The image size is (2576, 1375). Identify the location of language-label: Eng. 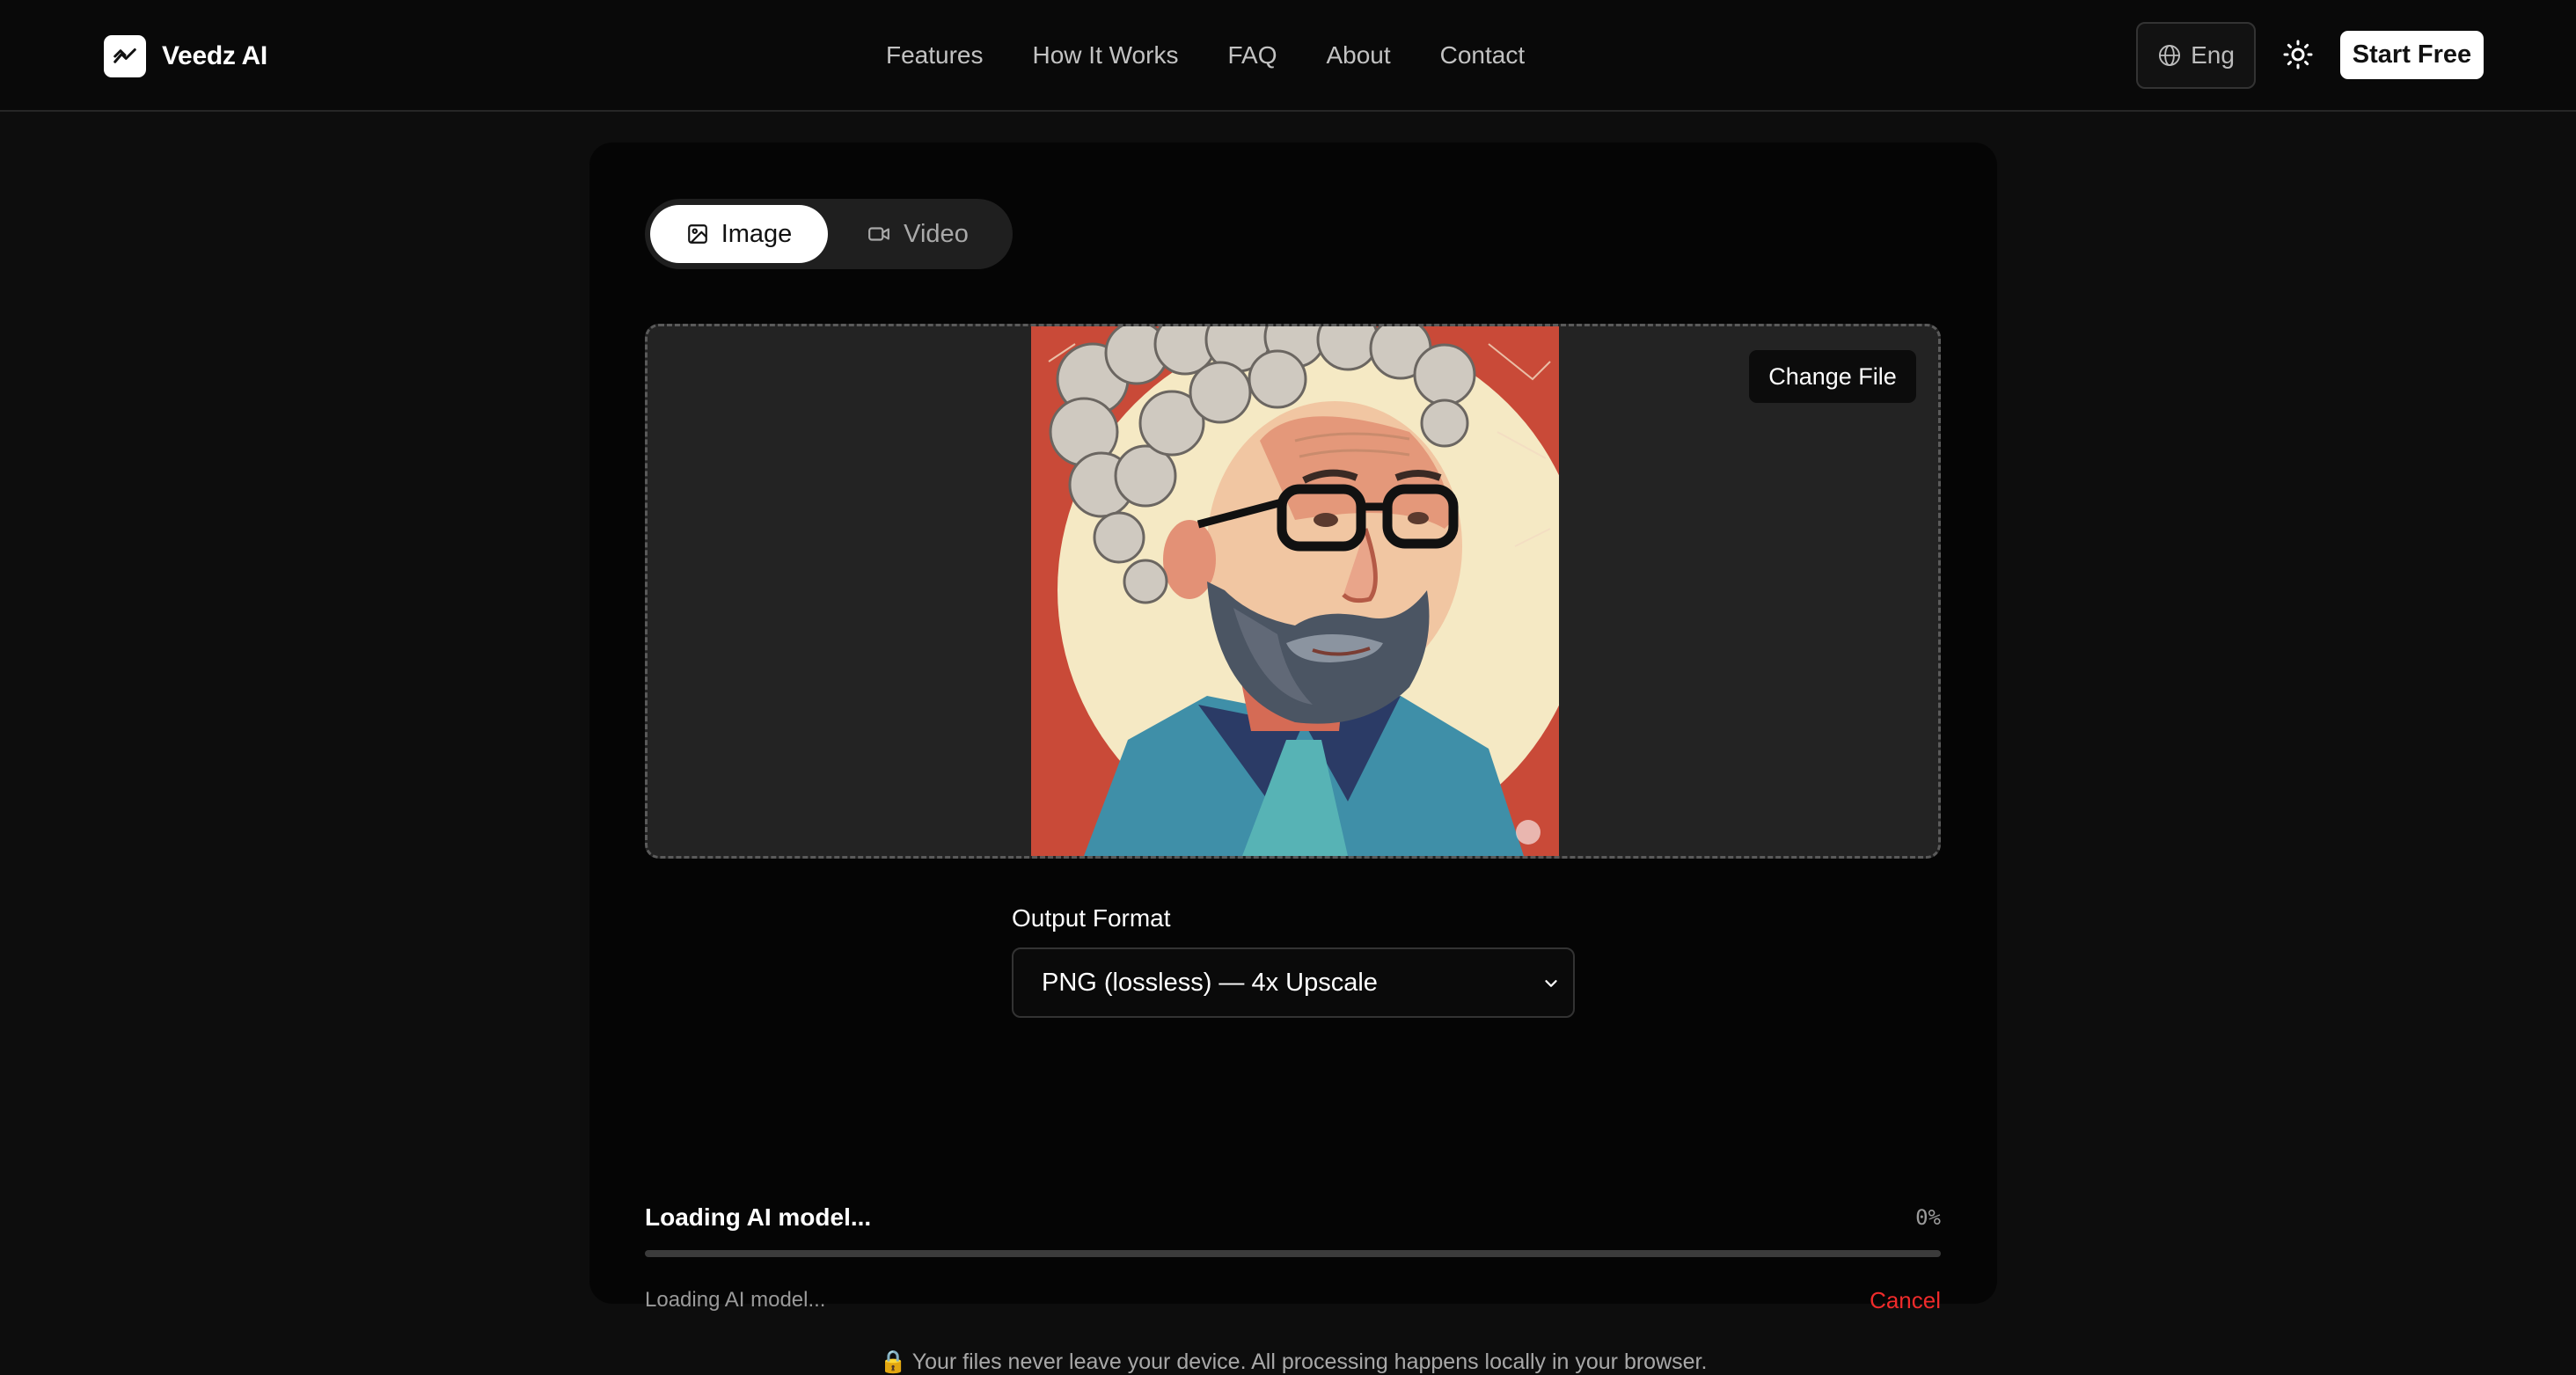
(2213, 55).